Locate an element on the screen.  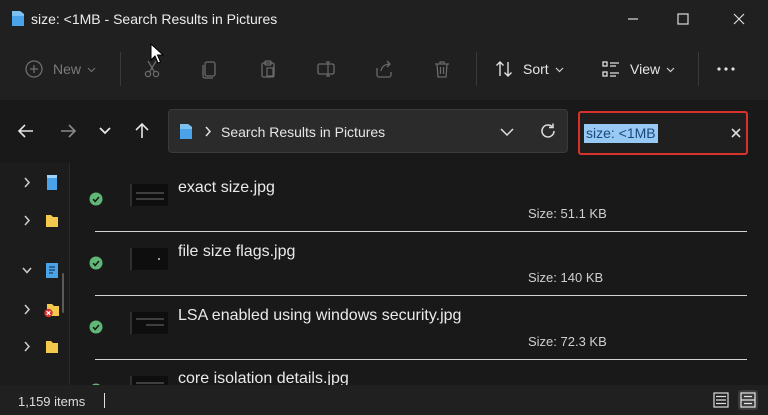
share-icon is located at coordinates (384, 69).